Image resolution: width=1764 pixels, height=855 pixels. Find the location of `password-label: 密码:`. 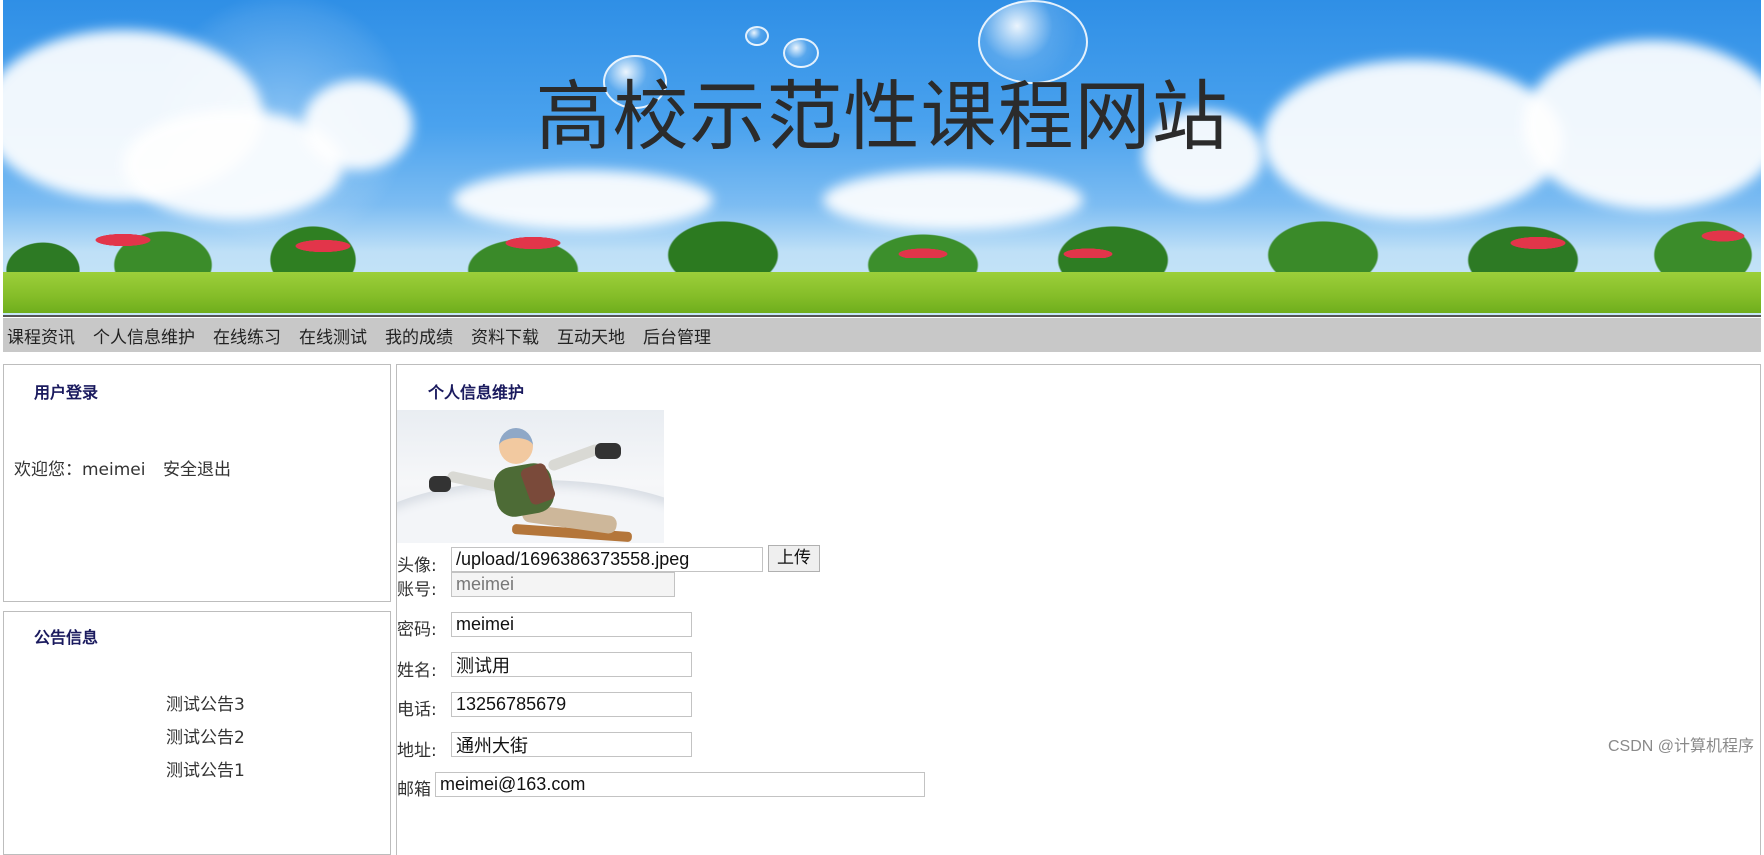

password-label: 密码: is located at coordinates (417, 630).